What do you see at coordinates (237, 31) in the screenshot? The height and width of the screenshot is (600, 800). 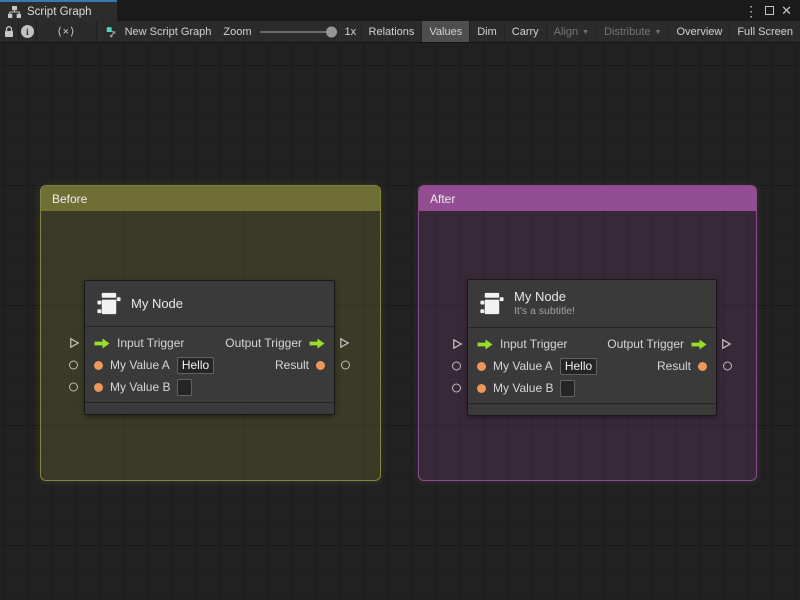 I see `zoom-label: Zoom` at bounding box center [237, 31].